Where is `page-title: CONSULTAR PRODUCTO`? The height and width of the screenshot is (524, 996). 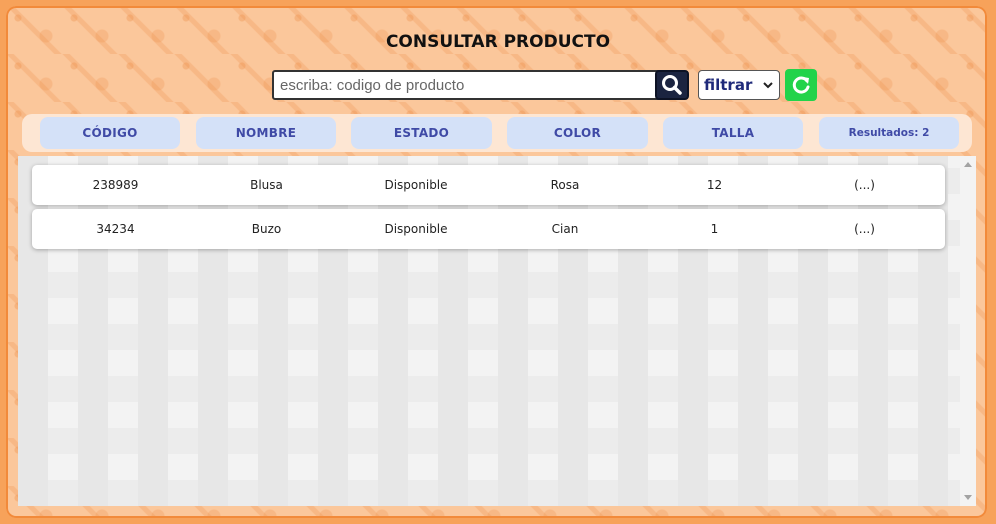
page-title: CONSULTAR PRODUCTO is located at coordinates (498, 42).